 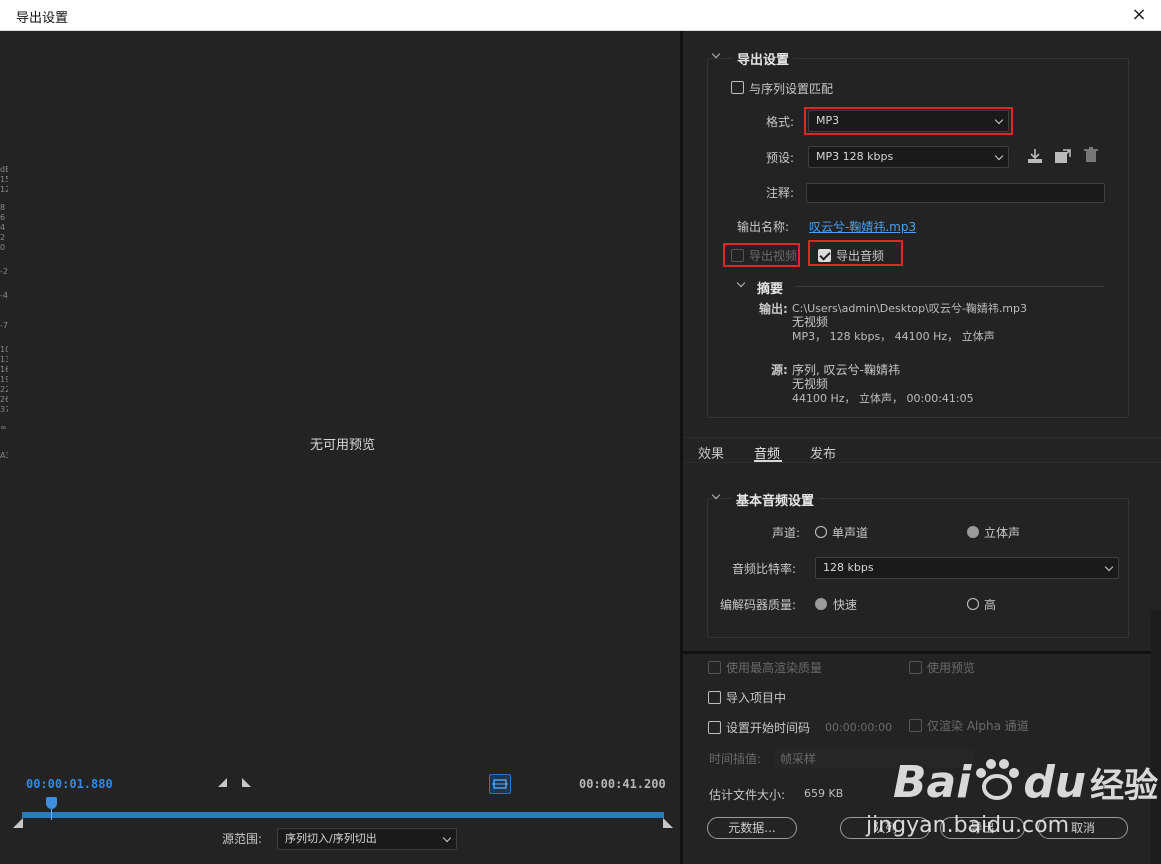 I want to click on tab-effects: 效果, so click(x=711, y=452).